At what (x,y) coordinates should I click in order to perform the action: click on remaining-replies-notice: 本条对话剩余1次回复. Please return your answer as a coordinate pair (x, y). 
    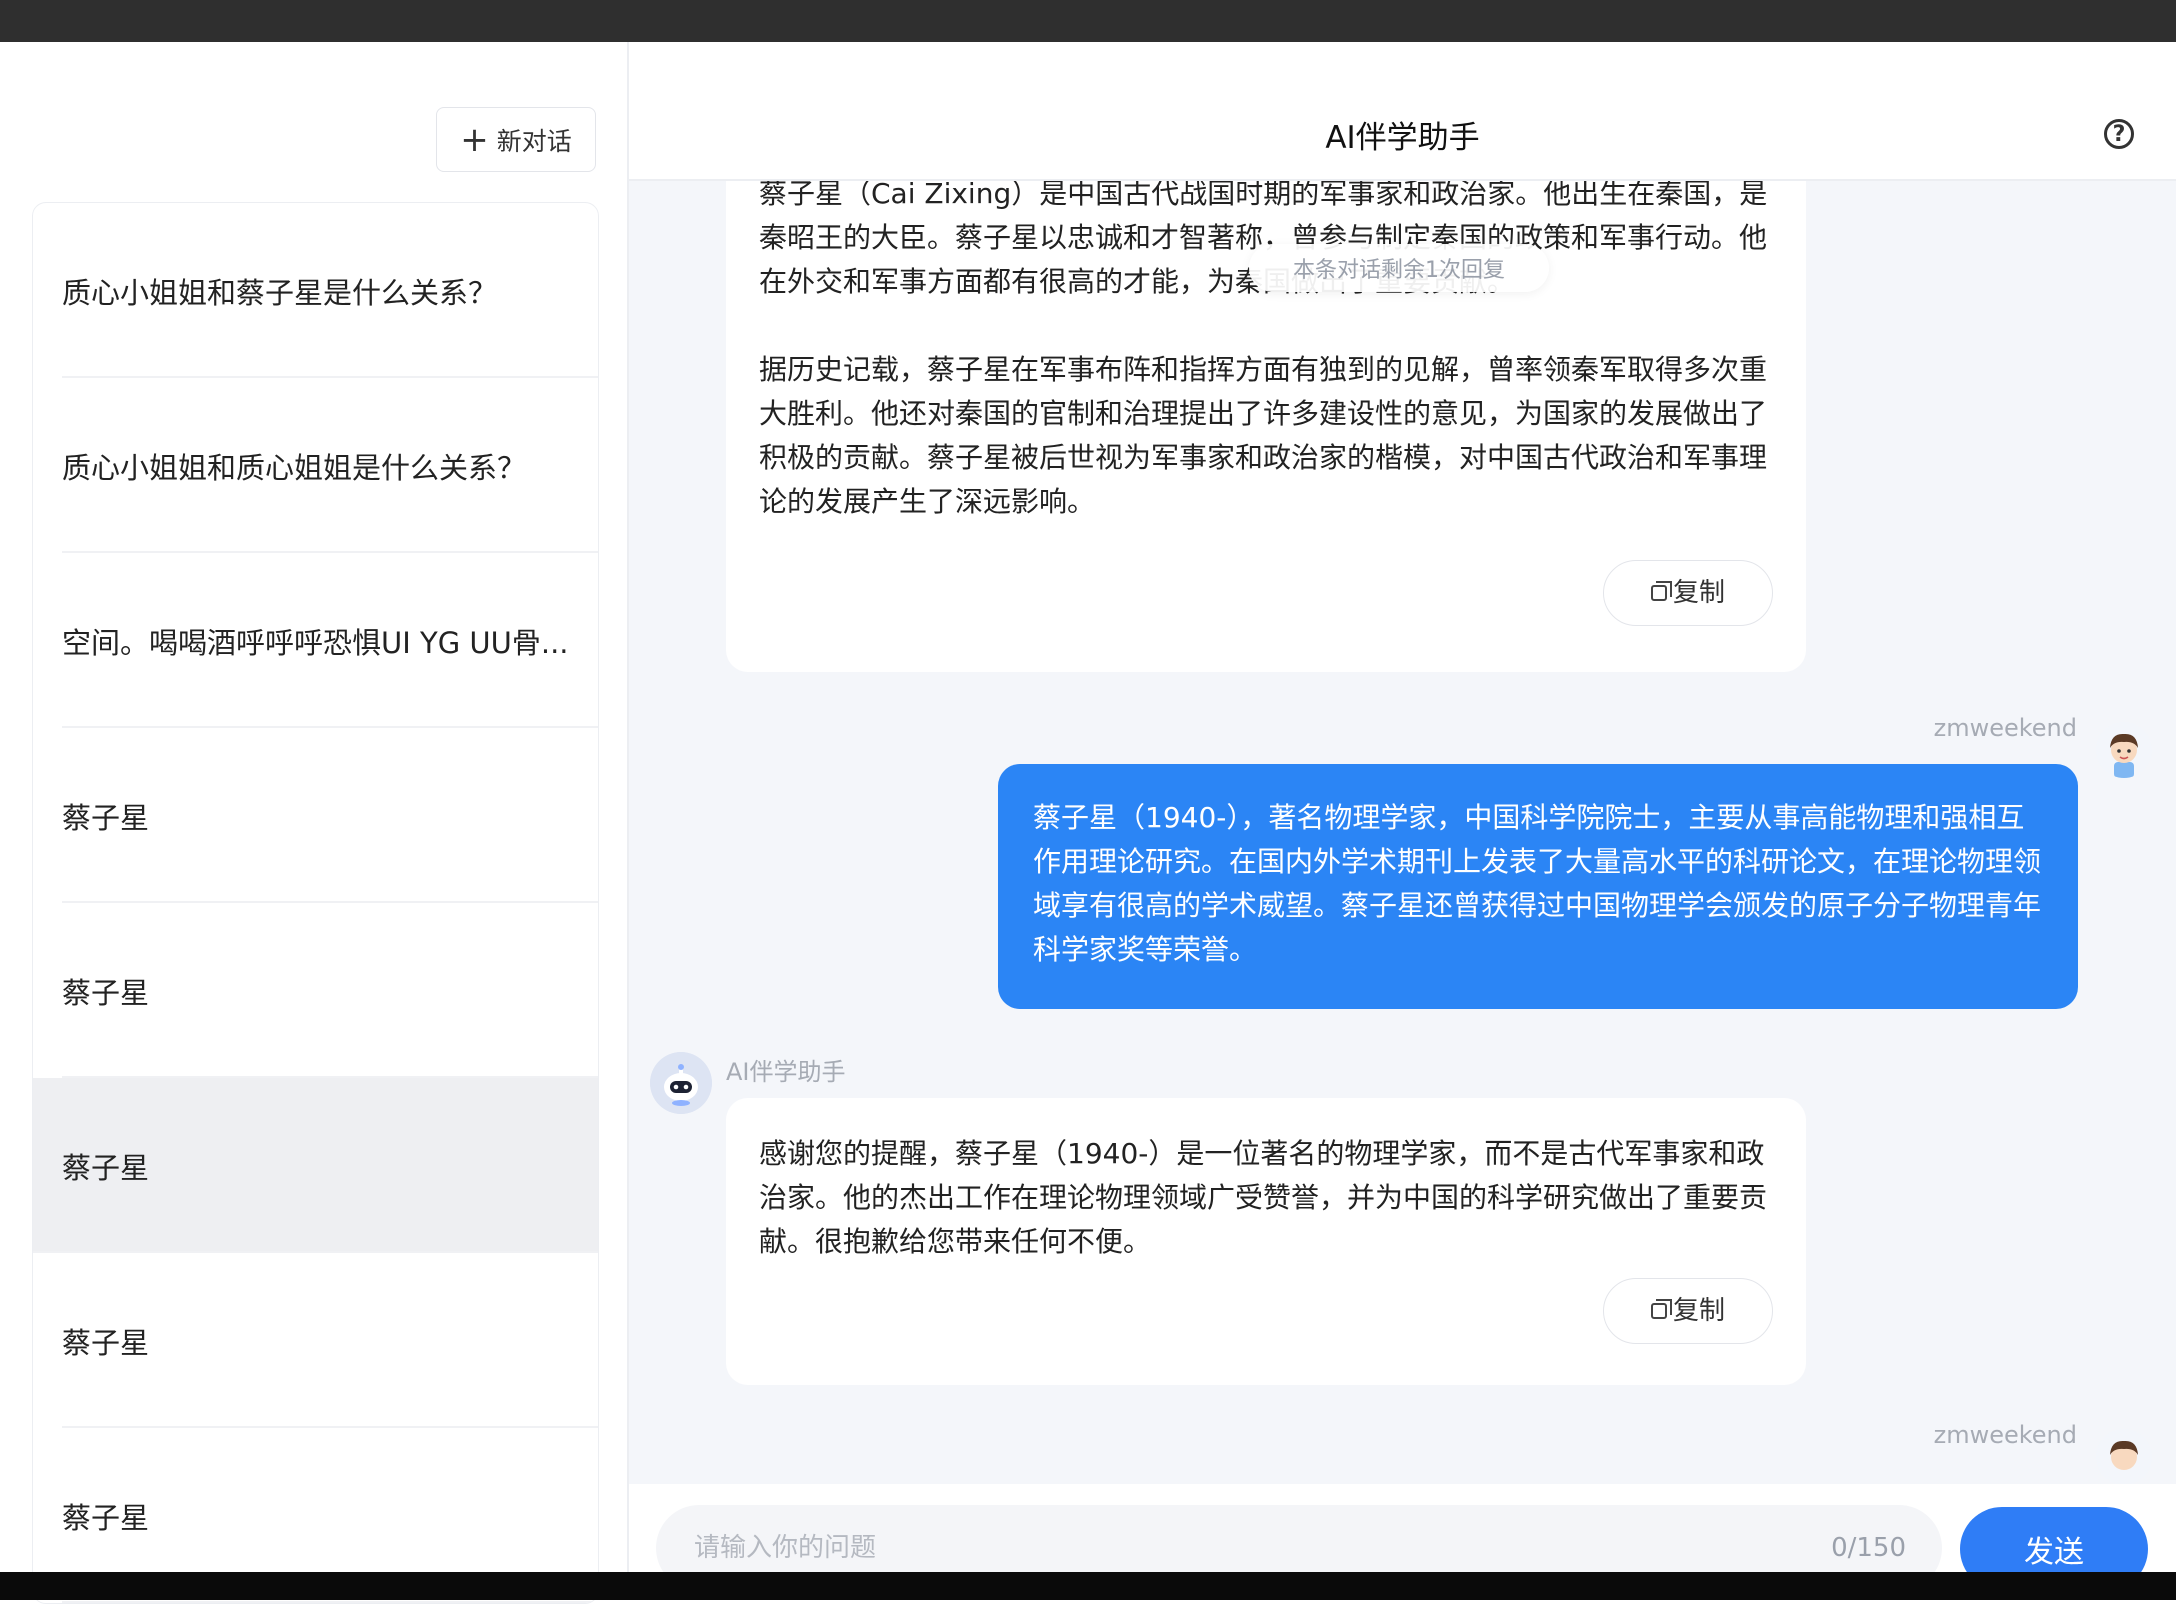
    Looking at the image, I should click on (1399, 268).